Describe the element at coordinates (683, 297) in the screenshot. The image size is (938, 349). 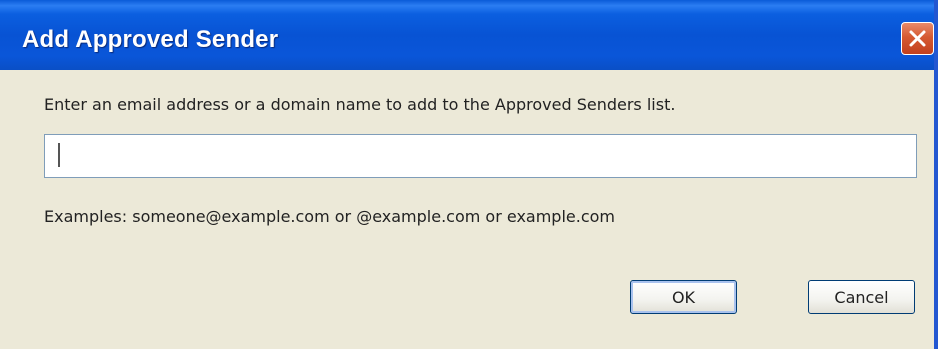
I see `ok-button: OK` at that location.